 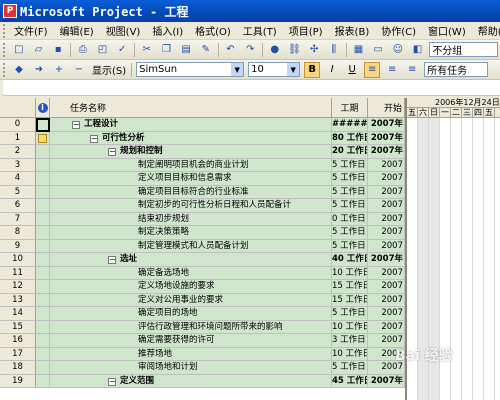 I want to click on menu-tools: 工具(T), so click(x=260, y=30).